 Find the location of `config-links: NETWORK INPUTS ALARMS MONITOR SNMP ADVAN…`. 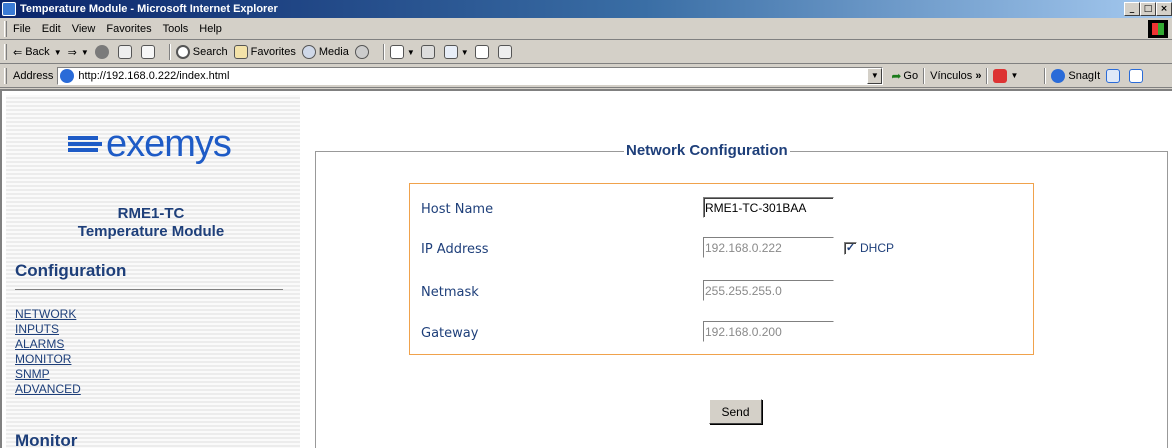

config-links: NETWORK INPUTS ALARMS MONITOR SNMP ADVAN… is located at coordinates (48, 352).